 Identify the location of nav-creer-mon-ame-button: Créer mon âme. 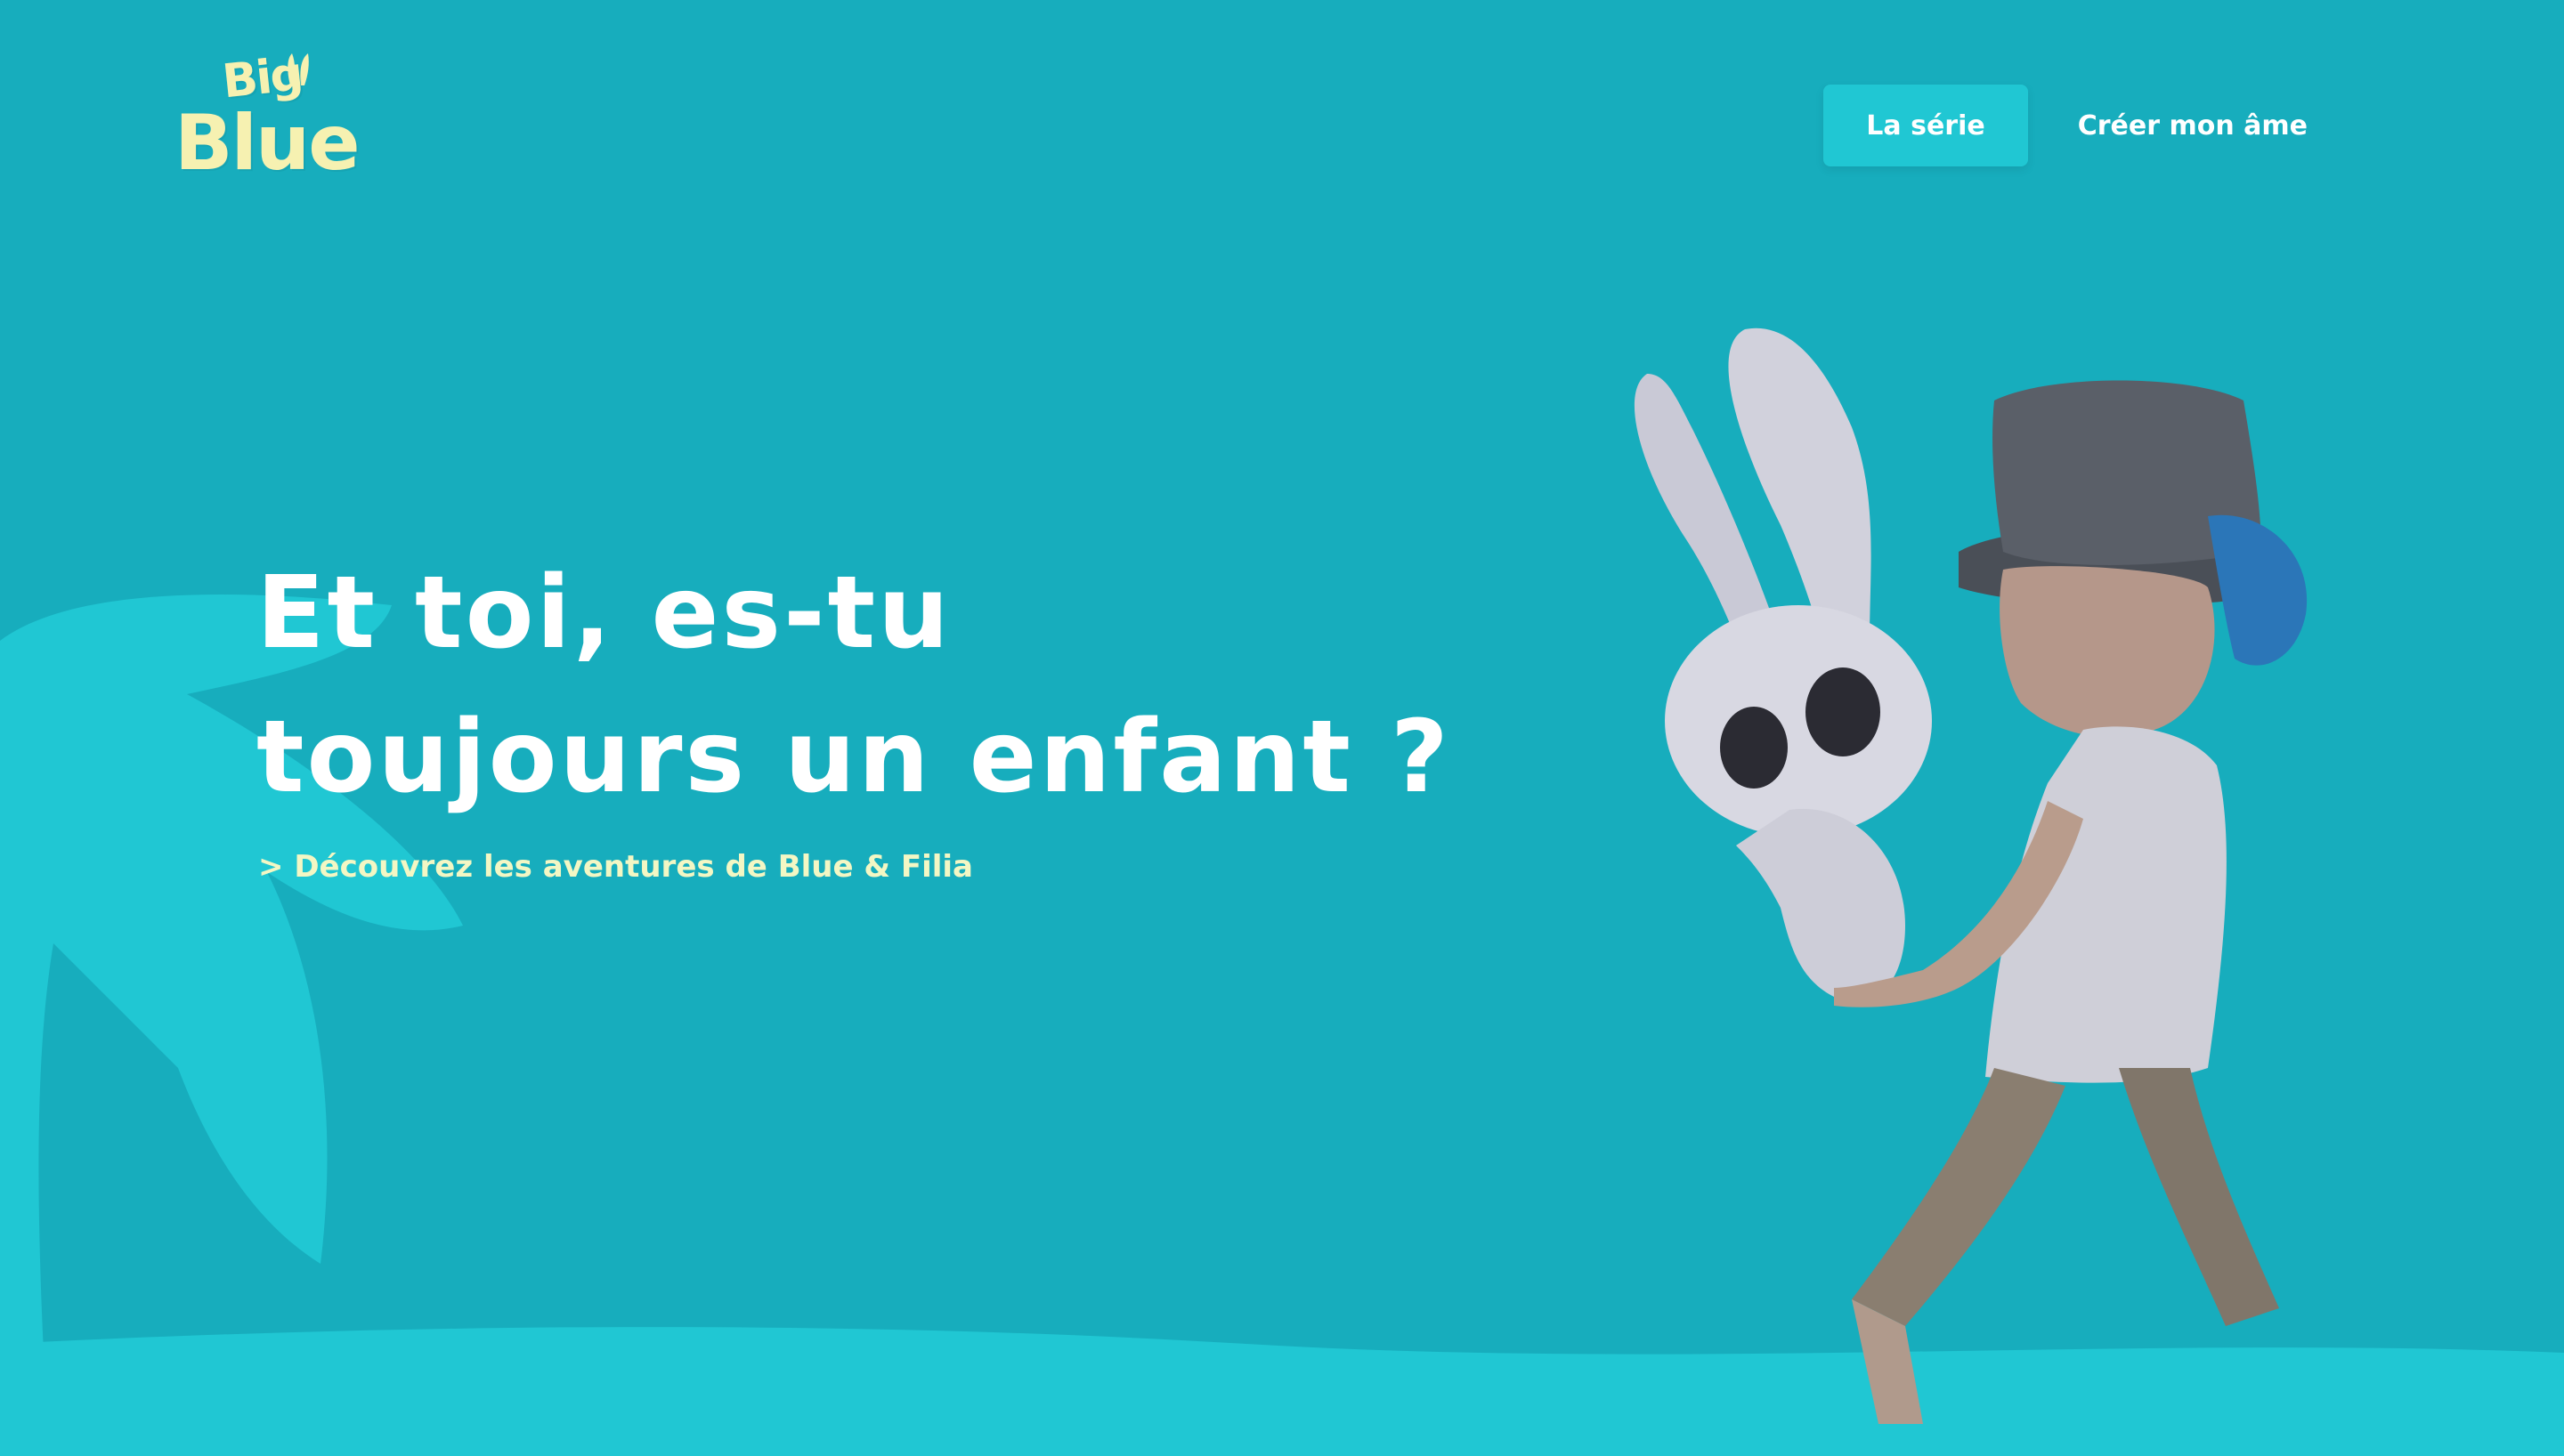
(2192, 125).